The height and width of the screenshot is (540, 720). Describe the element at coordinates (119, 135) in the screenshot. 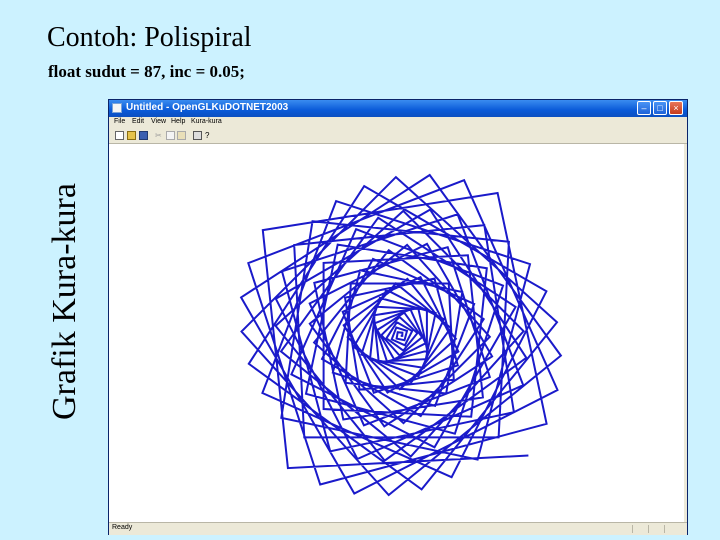

I see `new-file-icon` at that location.